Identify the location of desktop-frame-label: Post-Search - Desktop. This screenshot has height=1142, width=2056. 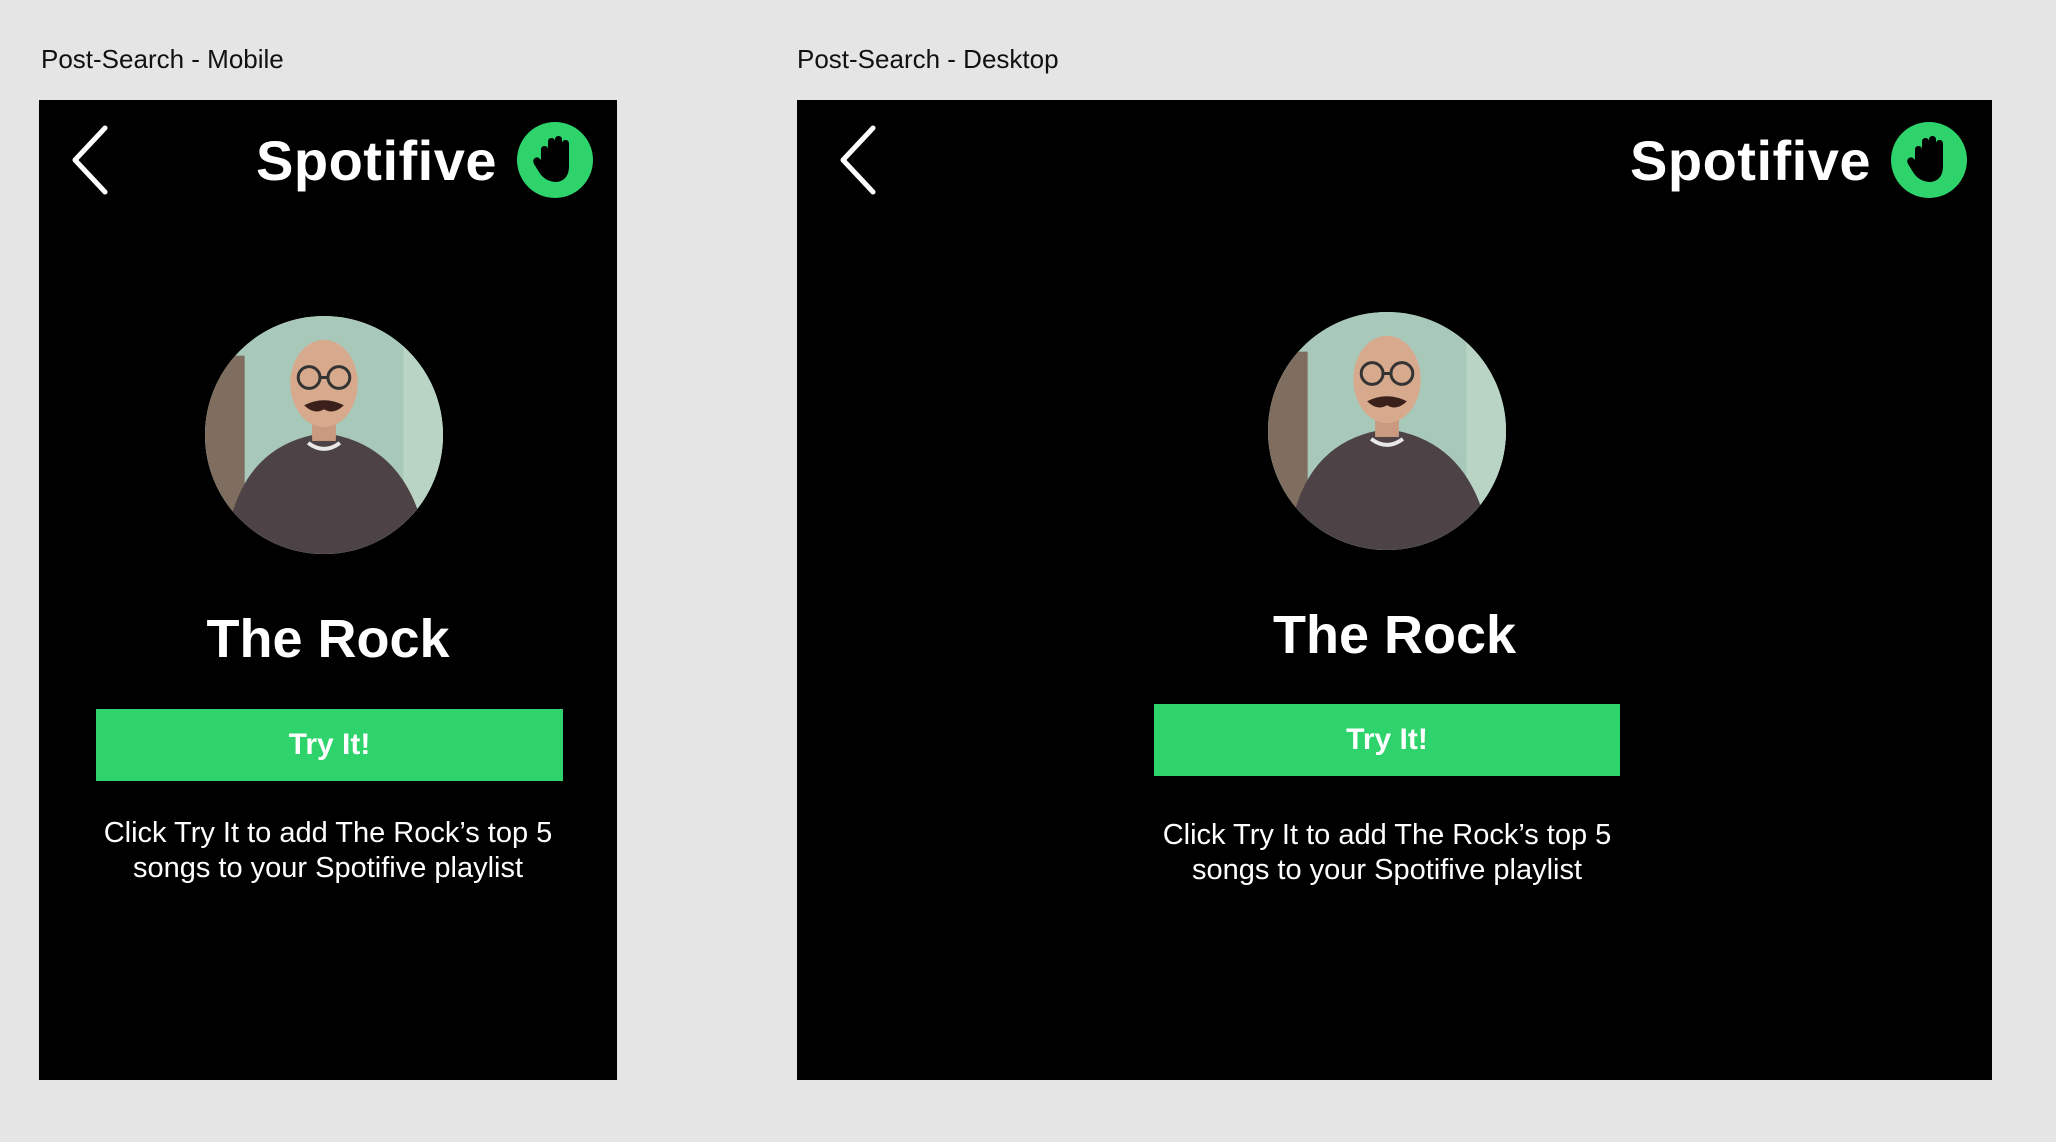
(928, 59).